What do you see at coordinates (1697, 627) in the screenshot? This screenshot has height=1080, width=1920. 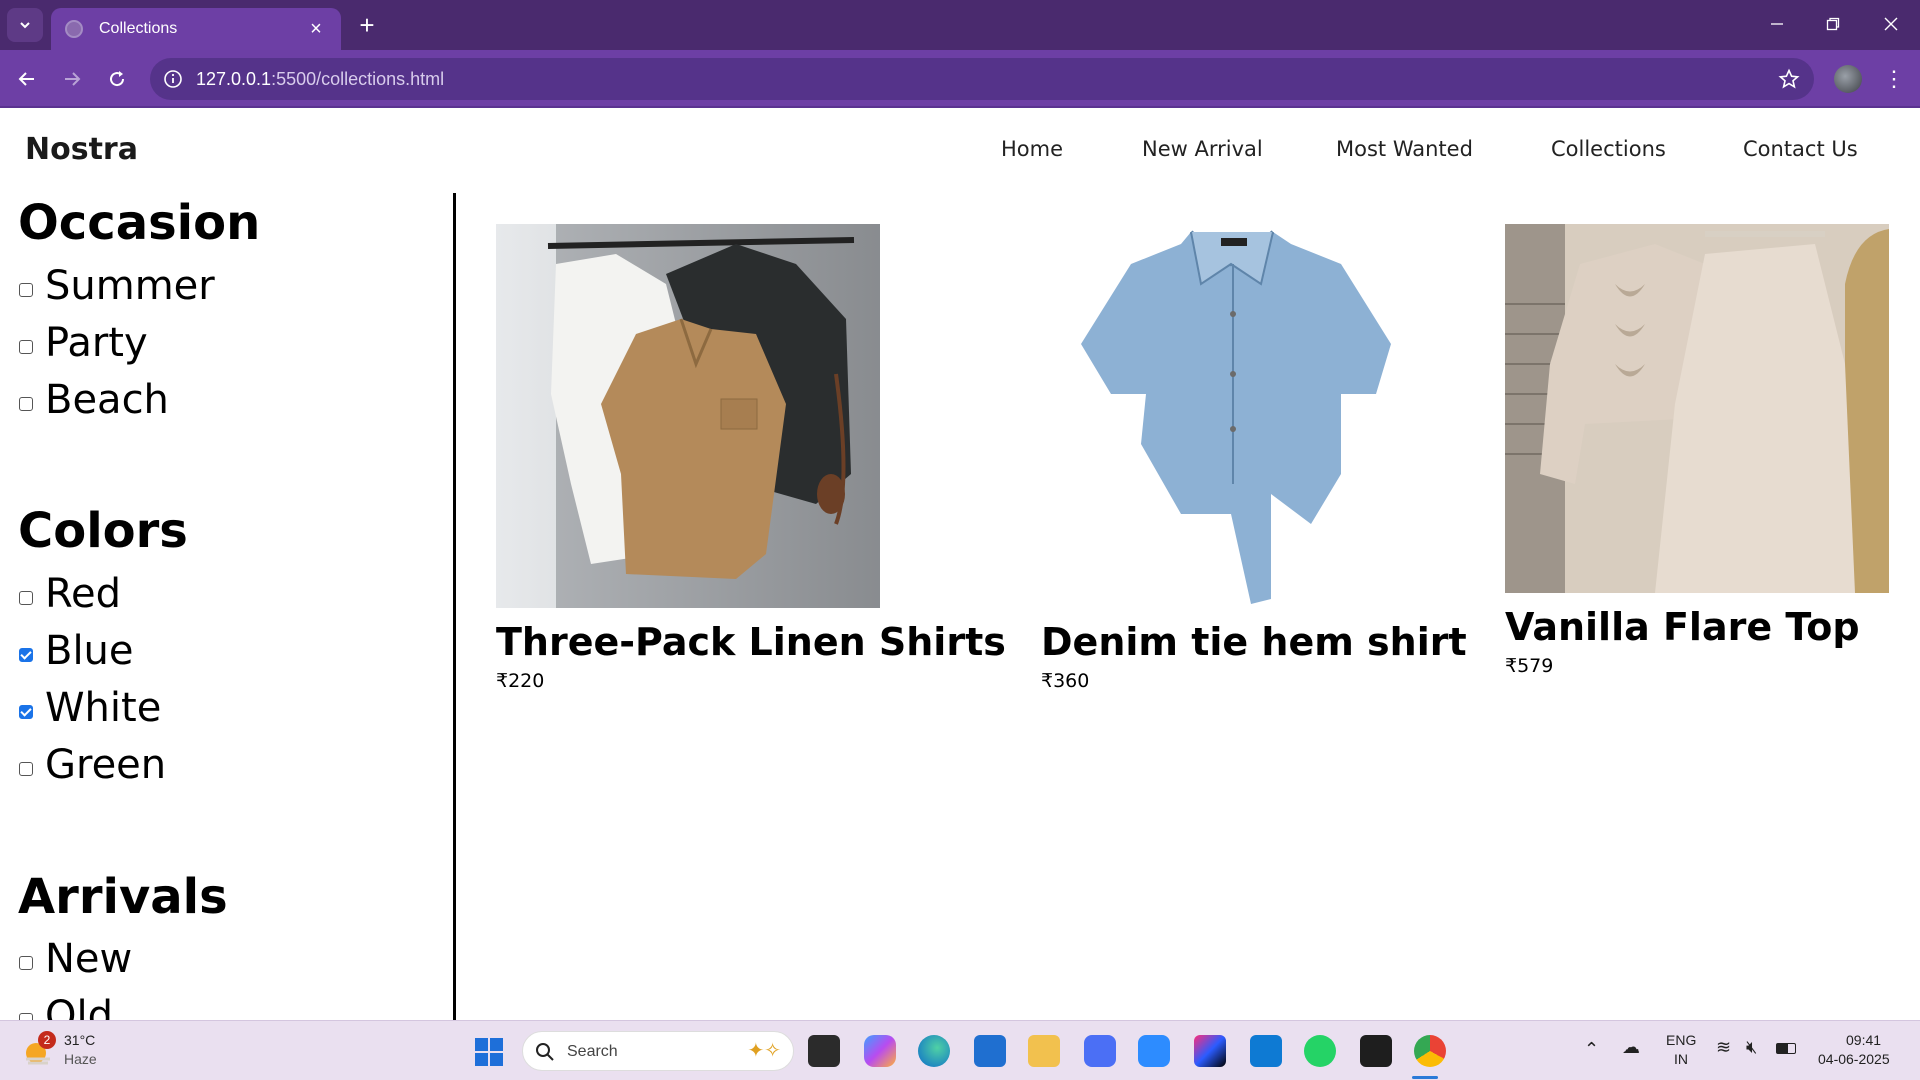 I see `product-title: Vanilla Flare Top` at bounding box center [1697, 627].